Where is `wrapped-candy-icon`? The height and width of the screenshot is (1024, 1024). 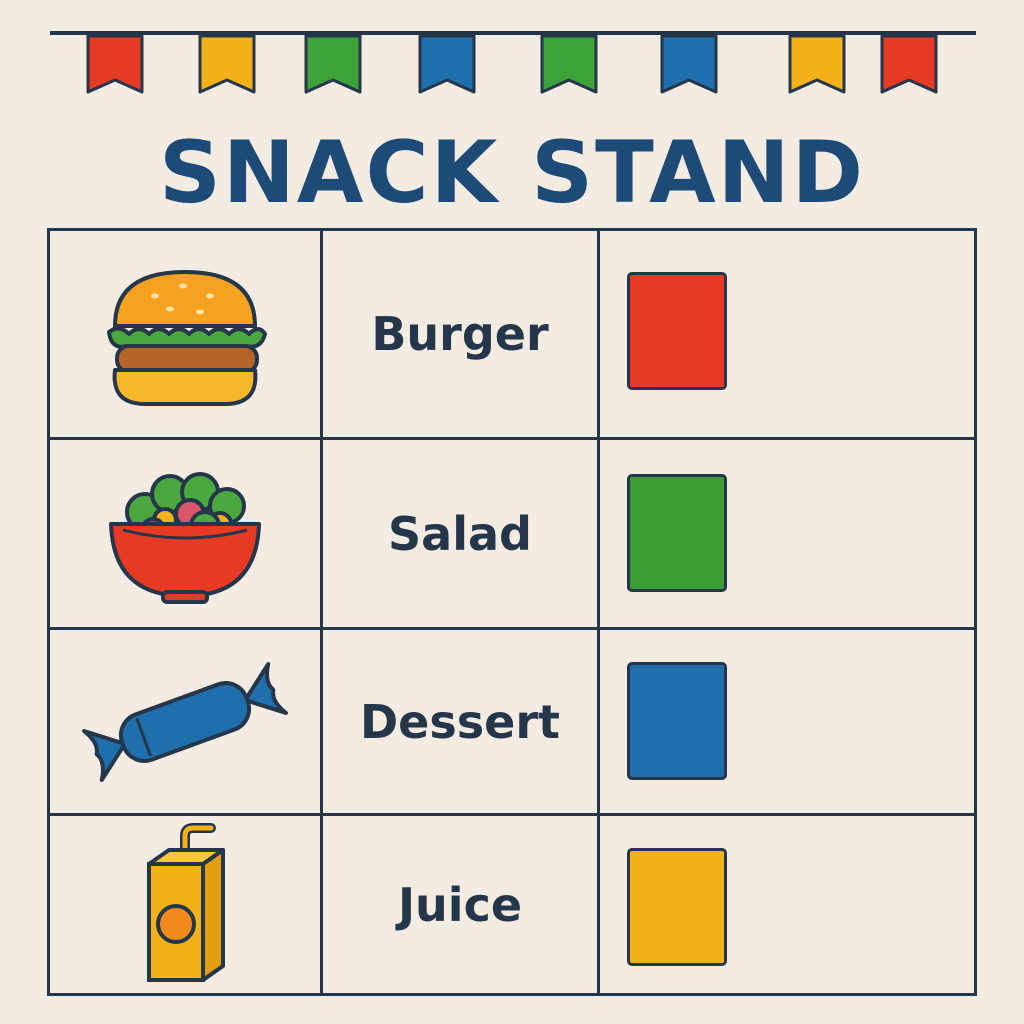 wrapped-candy-icon is located at coordinates (185, 721).